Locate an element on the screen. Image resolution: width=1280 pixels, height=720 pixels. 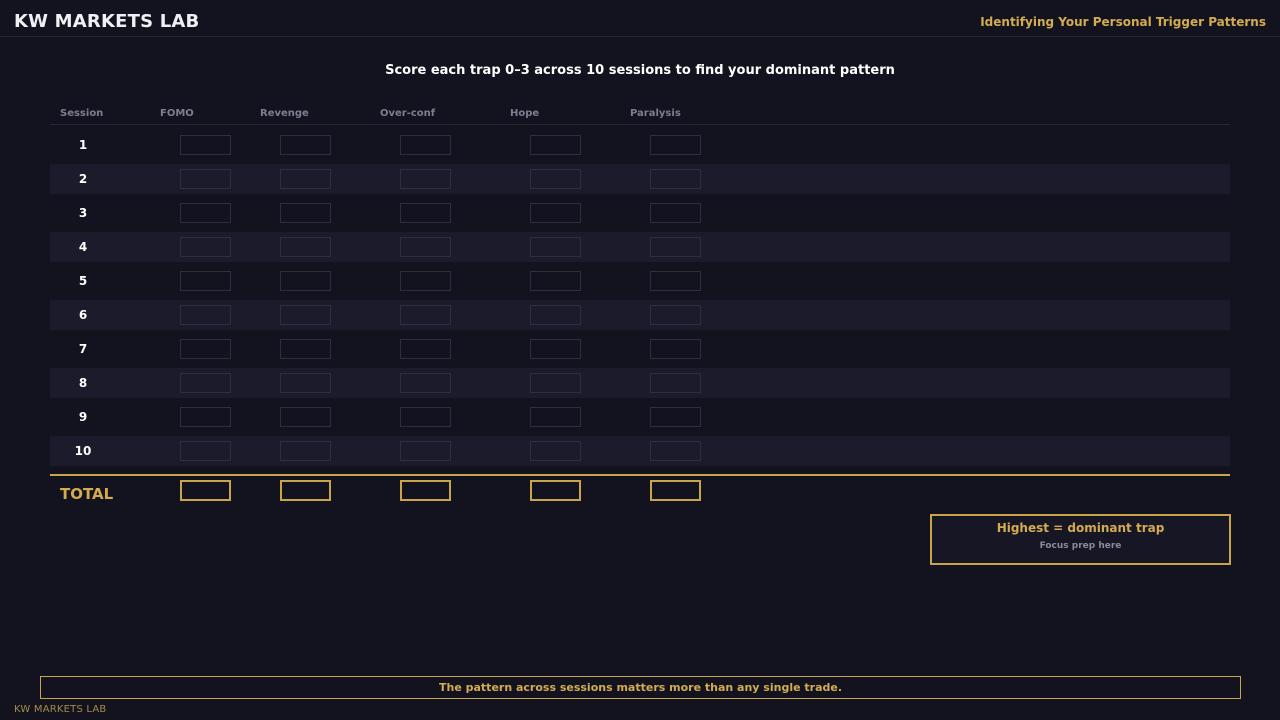
column-header-revenge: Revenge is located at coordinates (284, 113).